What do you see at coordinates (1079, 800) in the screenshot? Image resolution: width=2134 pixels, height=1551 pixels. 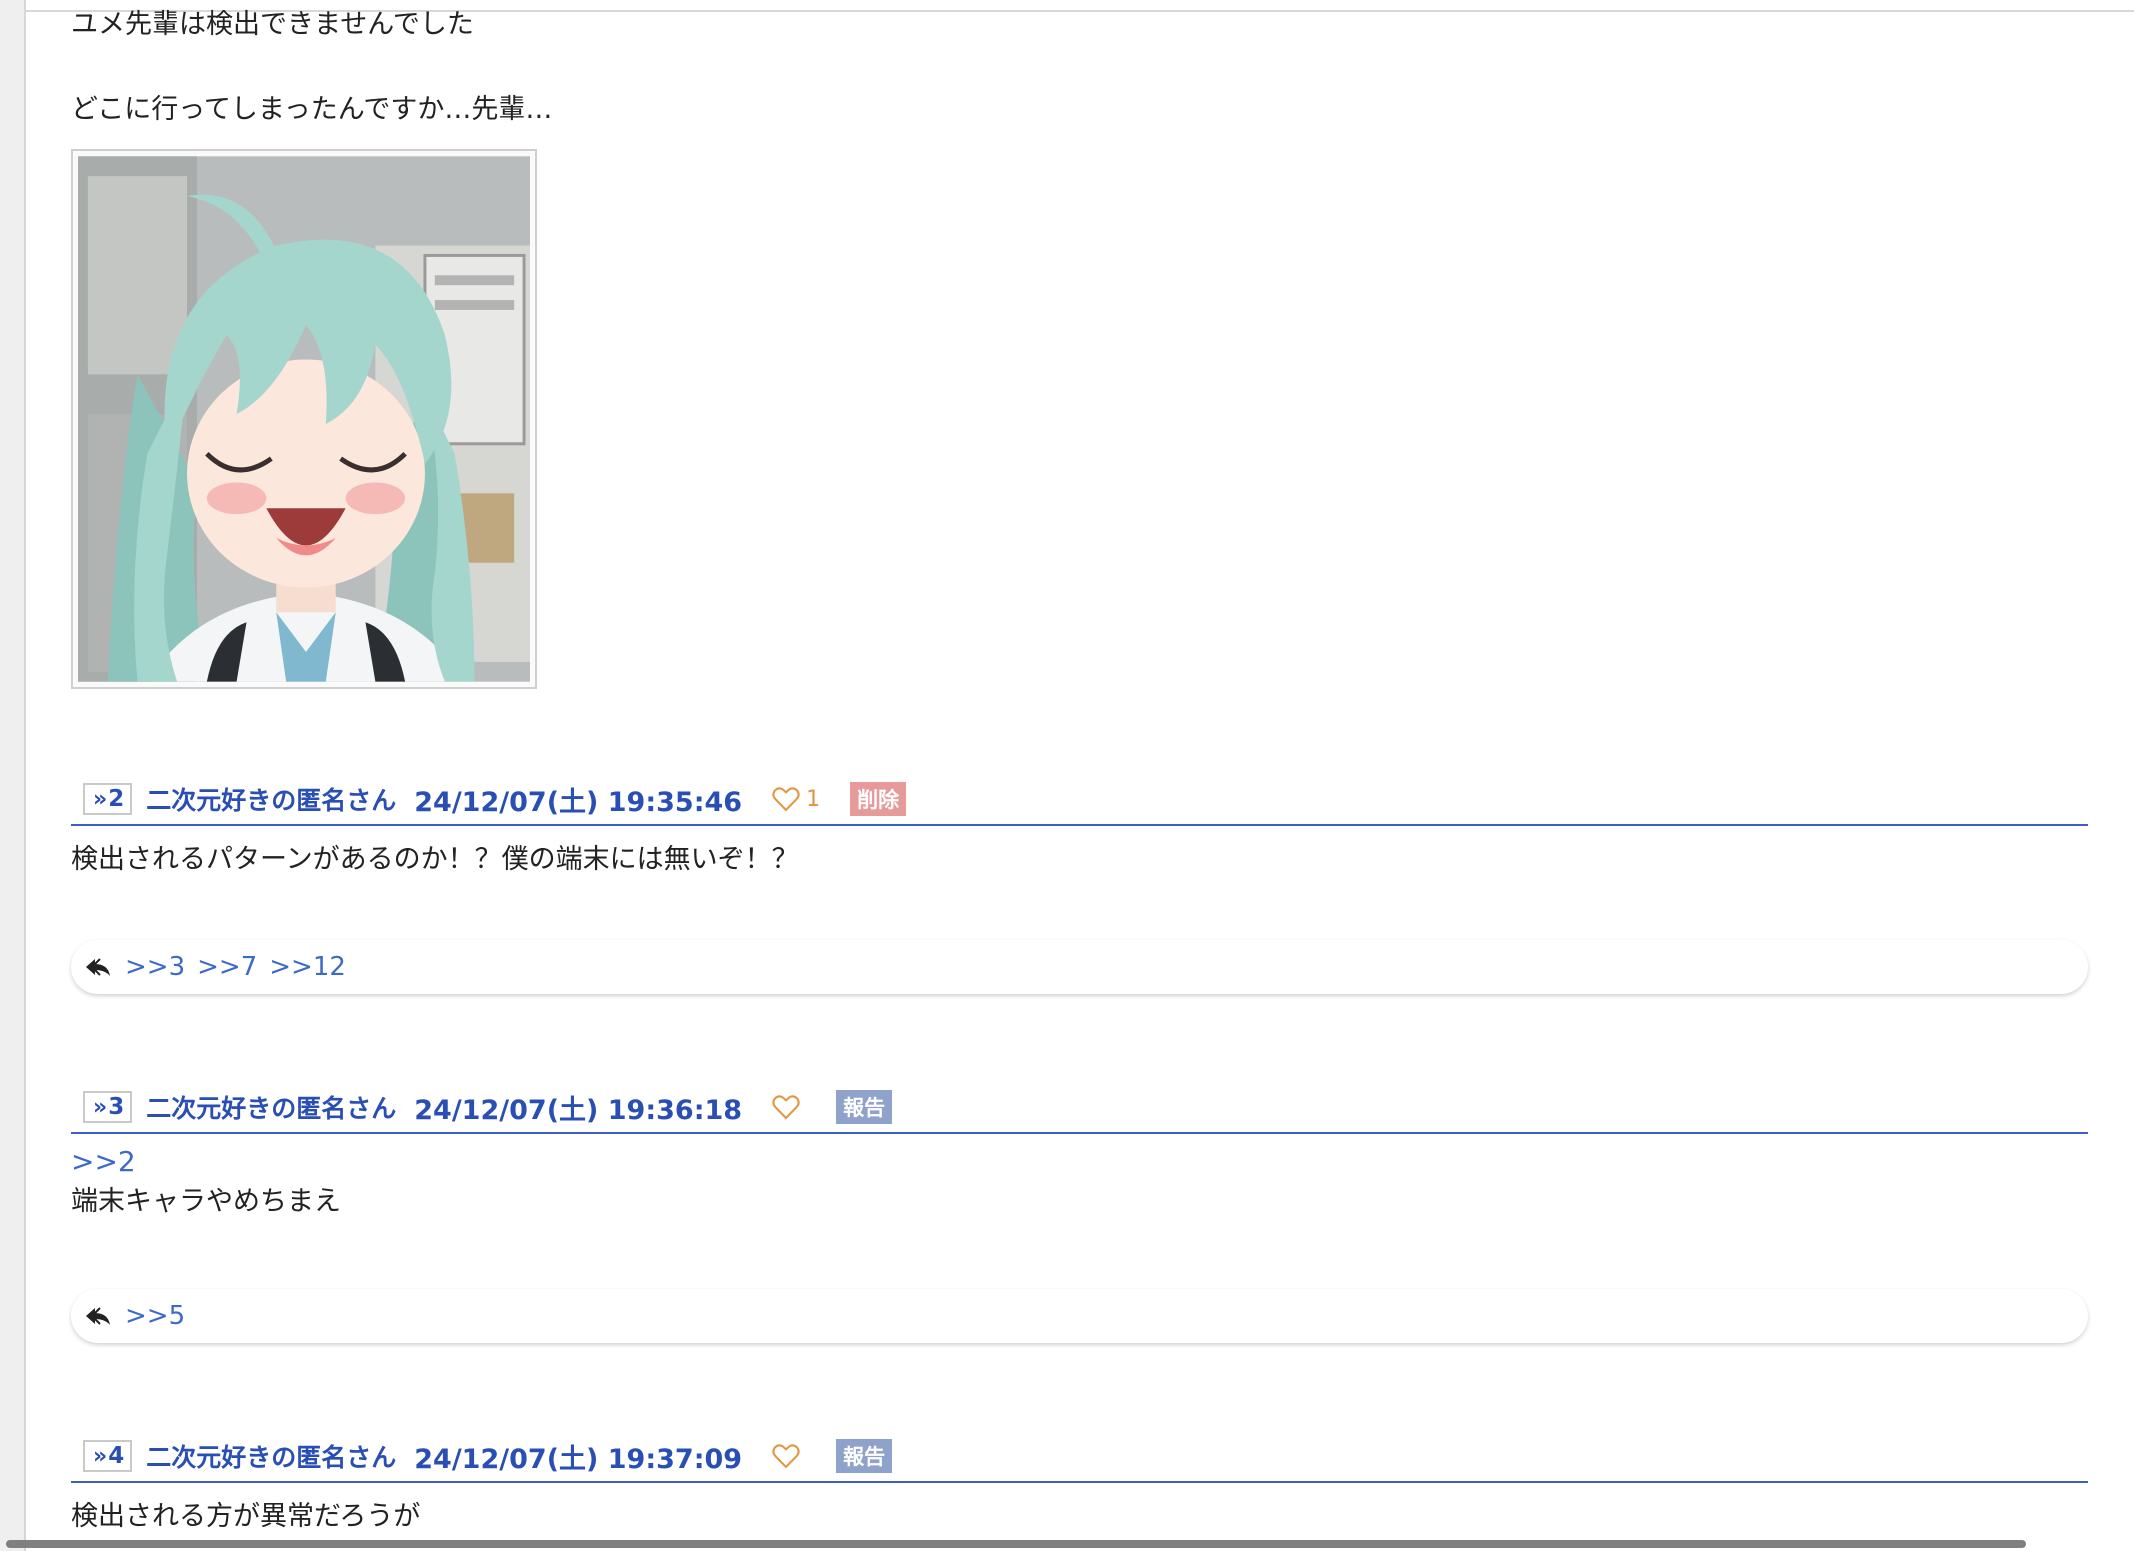 I see `post-header: » 2 二次元好きの匿名さん 24/12/07(土) 19:35:46 1 削除` at bounding box center [1079, 800].